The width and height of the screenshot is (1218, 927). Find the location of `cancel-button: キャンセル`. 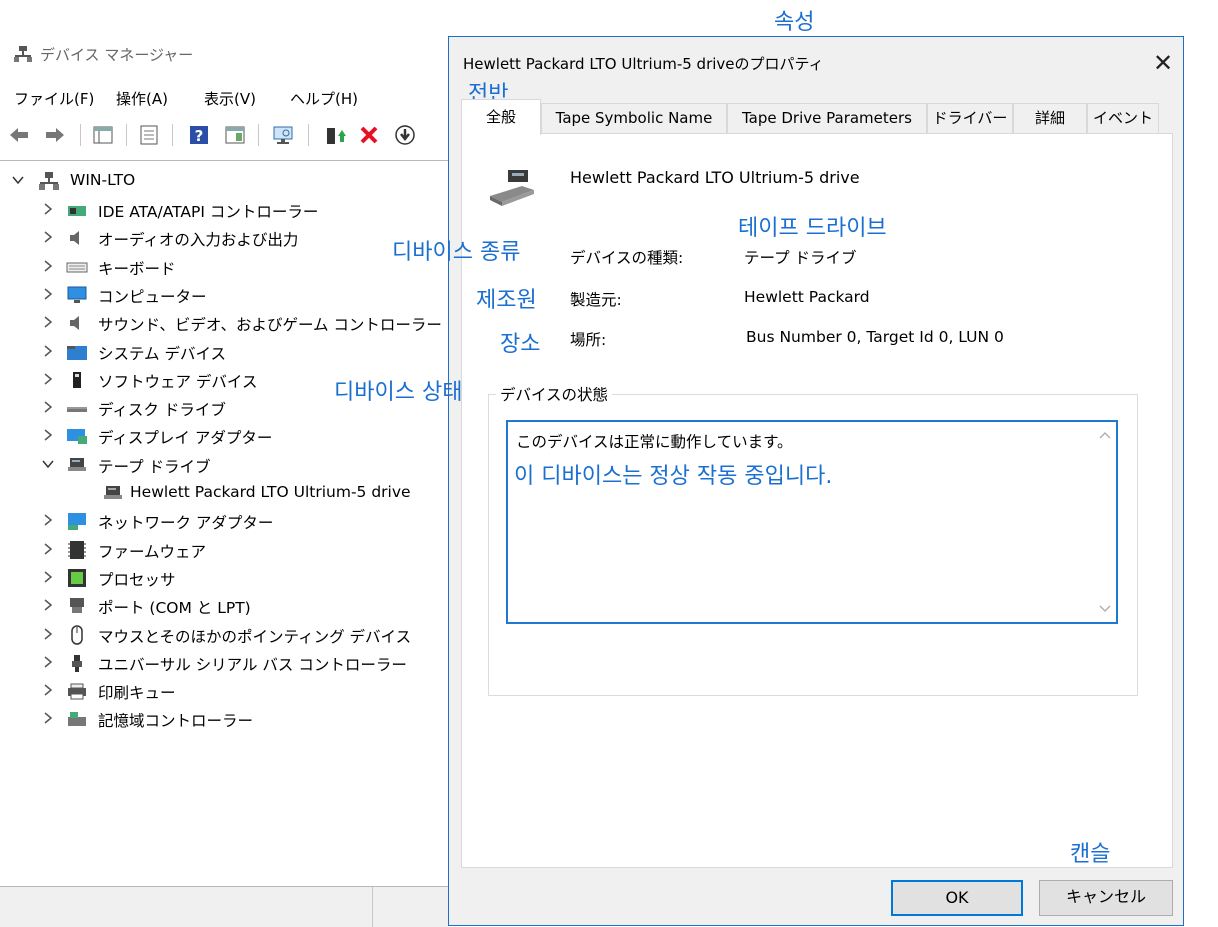

cancel-button: キャンセル is located at coordinates (1106, 898).